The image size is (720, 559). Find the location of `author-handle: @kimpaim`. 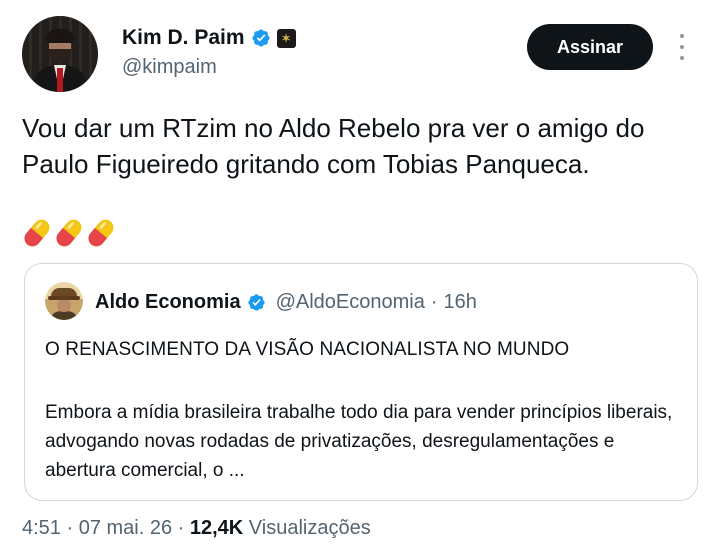

author-handle: @kimpaim is located at coordinates (169, 67).